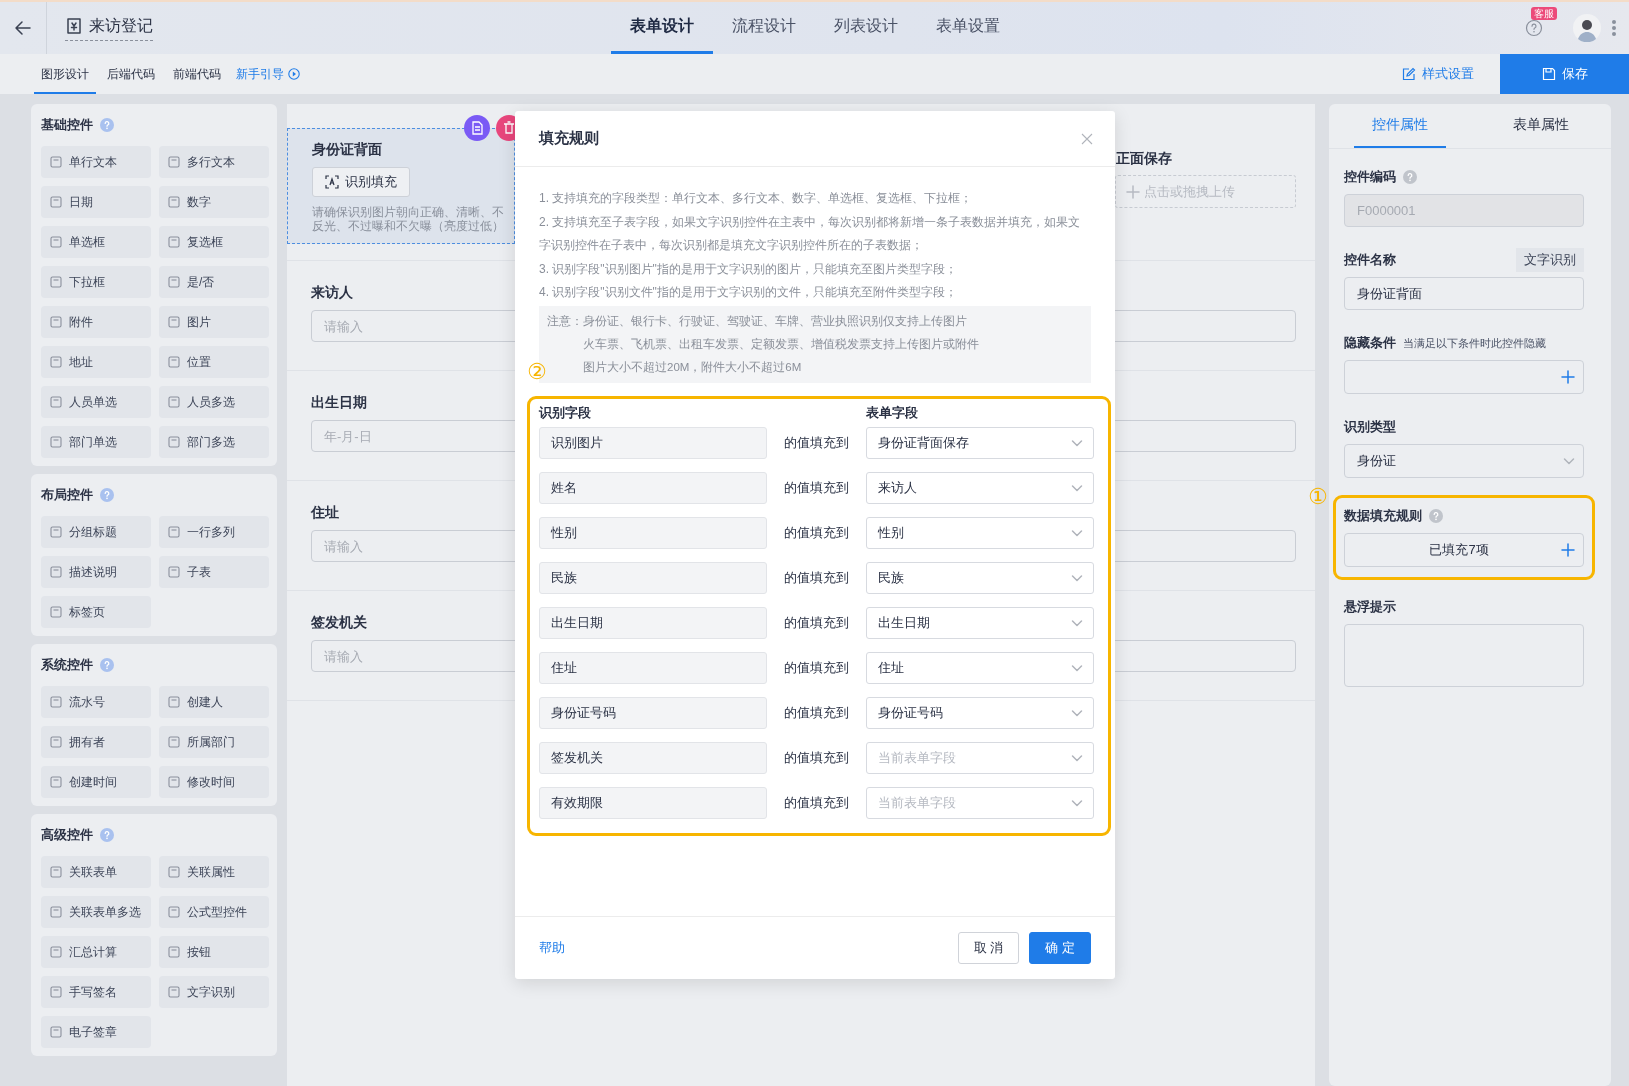 This screenshot has height=1086, width=1629. What do you see at coordinates (980, 622) in the screenshot?
I see `select-field: 出生日期` at bounding box center [980, 622].